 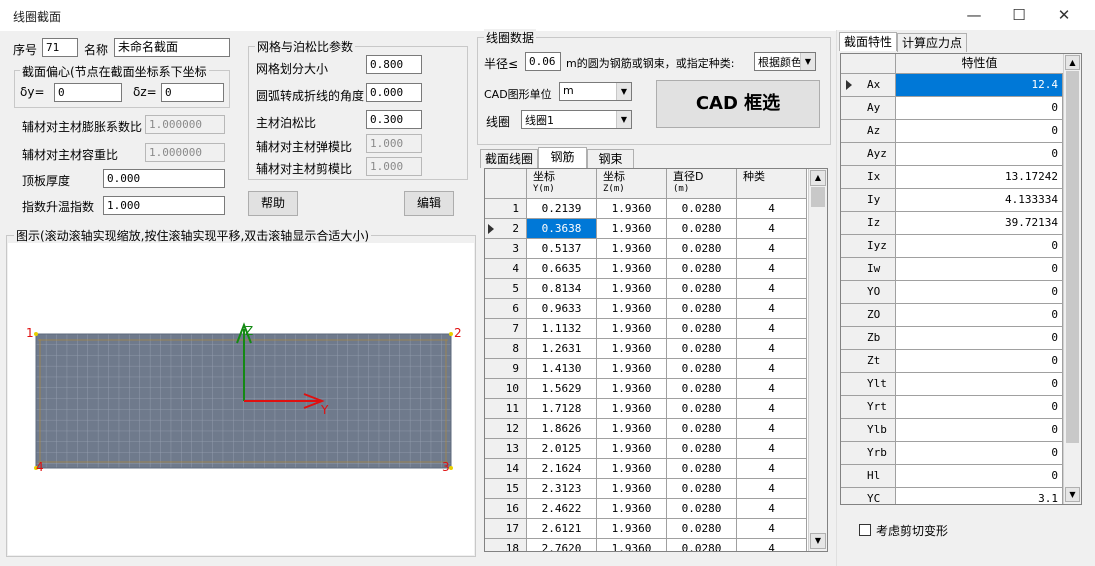 I want to click on minimize-icon: —, so click(x=974, y=15).